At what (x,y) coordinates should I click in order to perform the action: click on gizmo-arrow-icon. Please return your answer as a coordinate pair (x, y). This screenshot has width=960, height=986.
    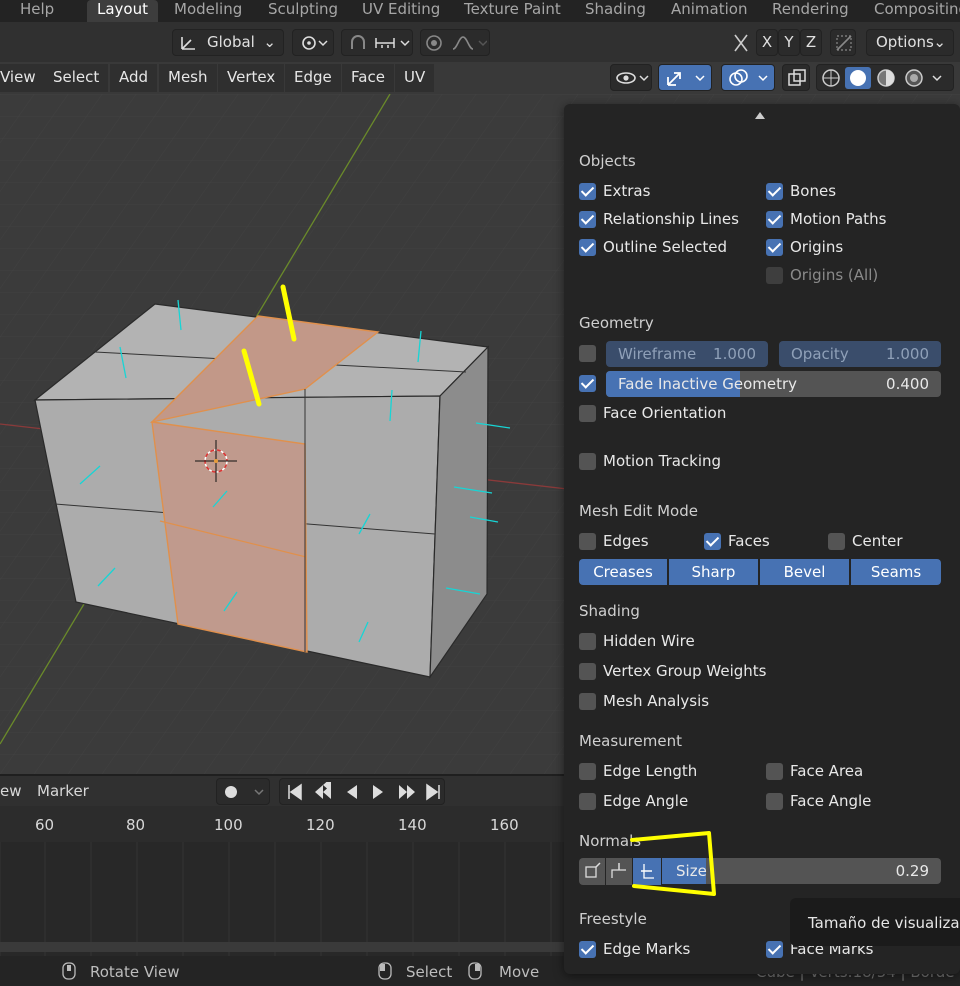
    Looking at the image, I should click on (686, 79).